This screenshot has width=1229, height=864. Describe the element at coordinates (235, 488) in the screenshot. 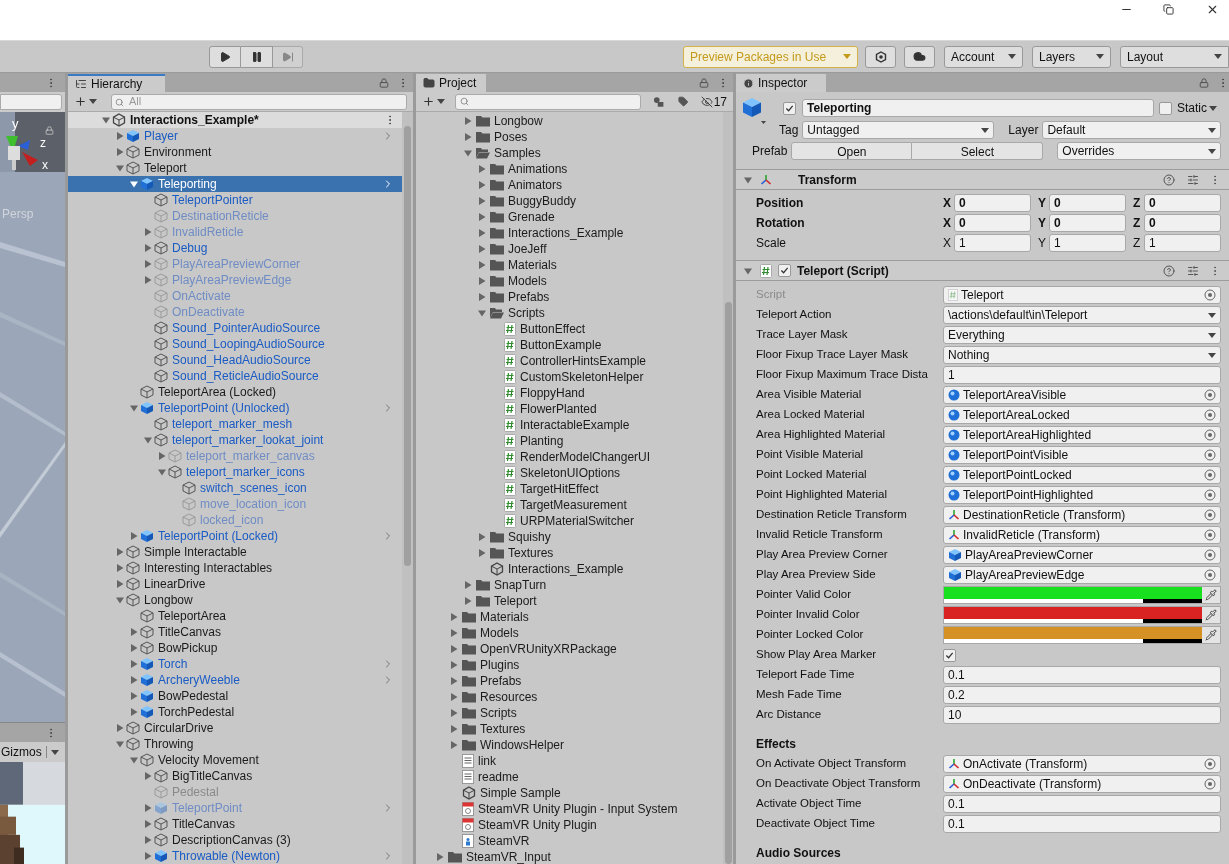

I see `tree-row: switch_scenes_icon` at that location.